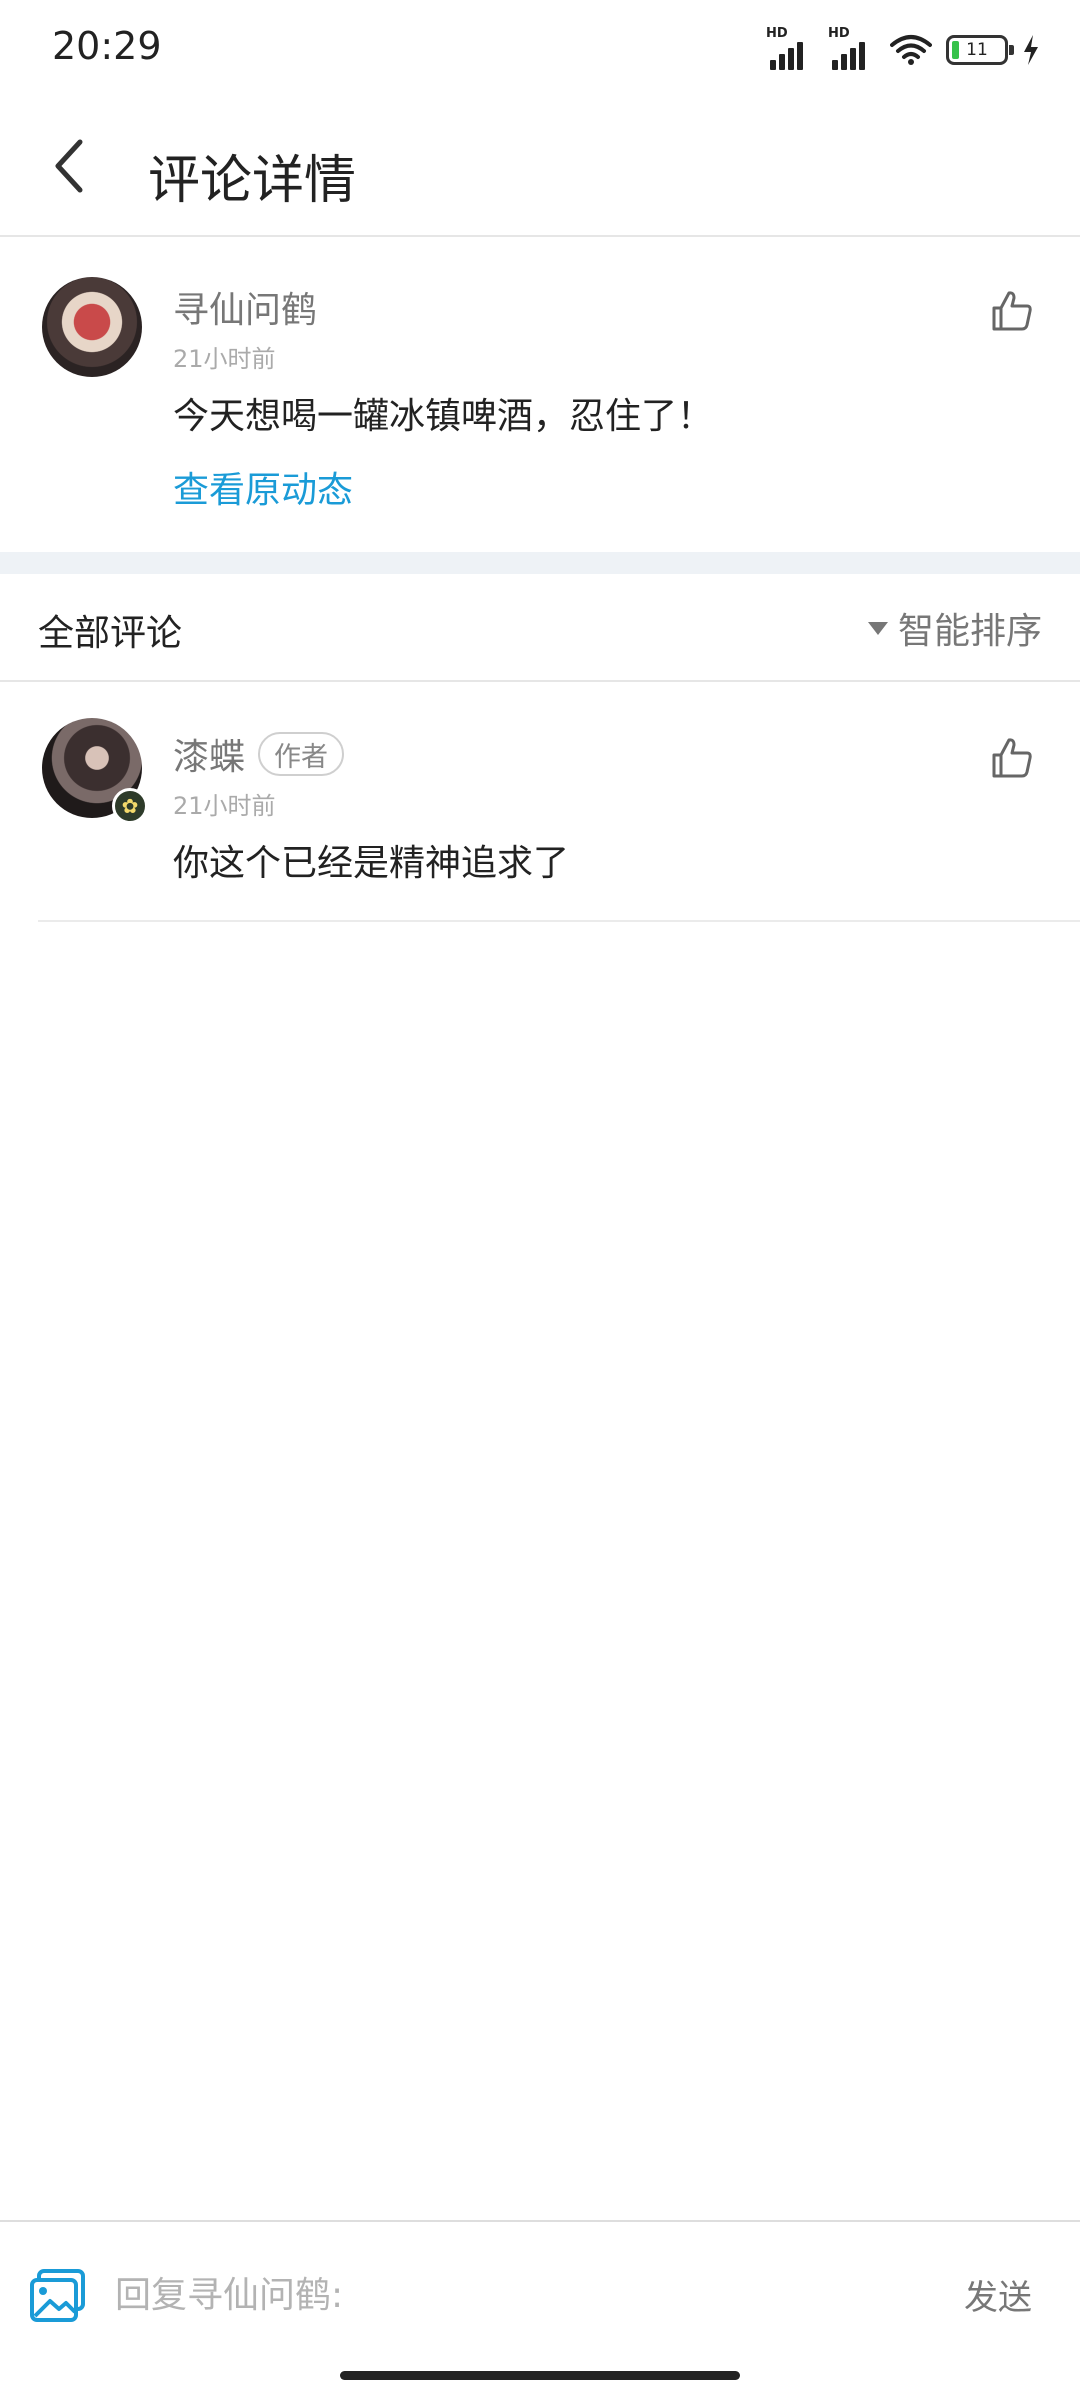 This screenshot has height=2400, width=1080. I want to click on comment-time: 21小时前, so click(224, 359).